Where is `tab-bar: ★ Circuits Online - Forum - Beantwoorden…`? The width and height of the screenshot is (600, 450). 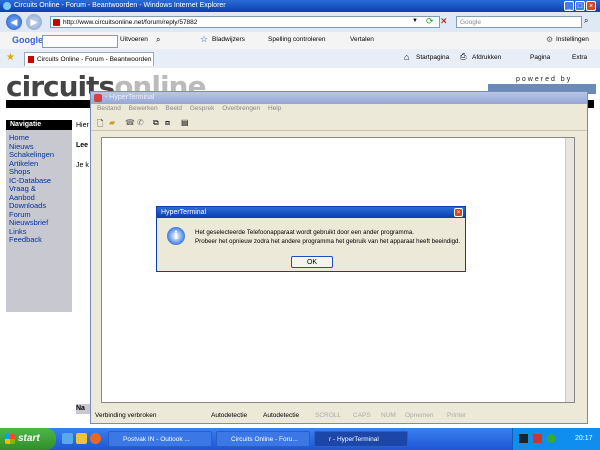 tab-bar: ★ Circuits Online - Forum - Beantwoorden… is located at coordinates (300, 59).